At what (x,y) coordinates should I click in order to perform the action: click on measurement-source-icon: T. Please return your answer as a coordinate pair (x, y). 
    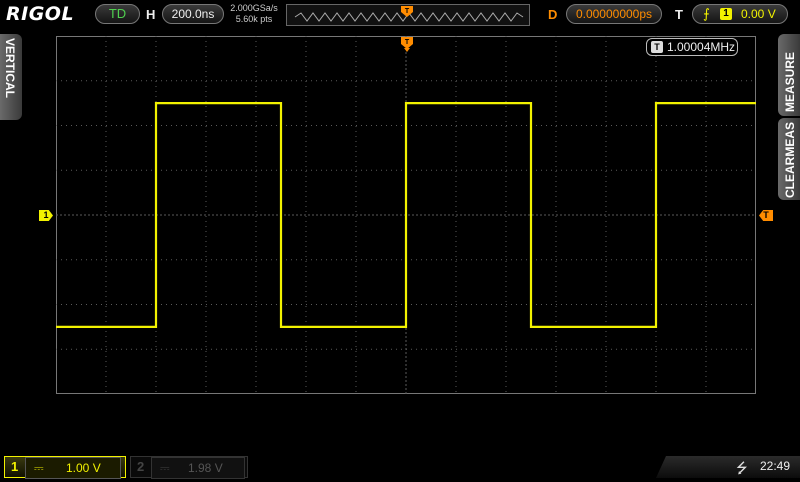
    Looking at the image, I should click on (657, 47).